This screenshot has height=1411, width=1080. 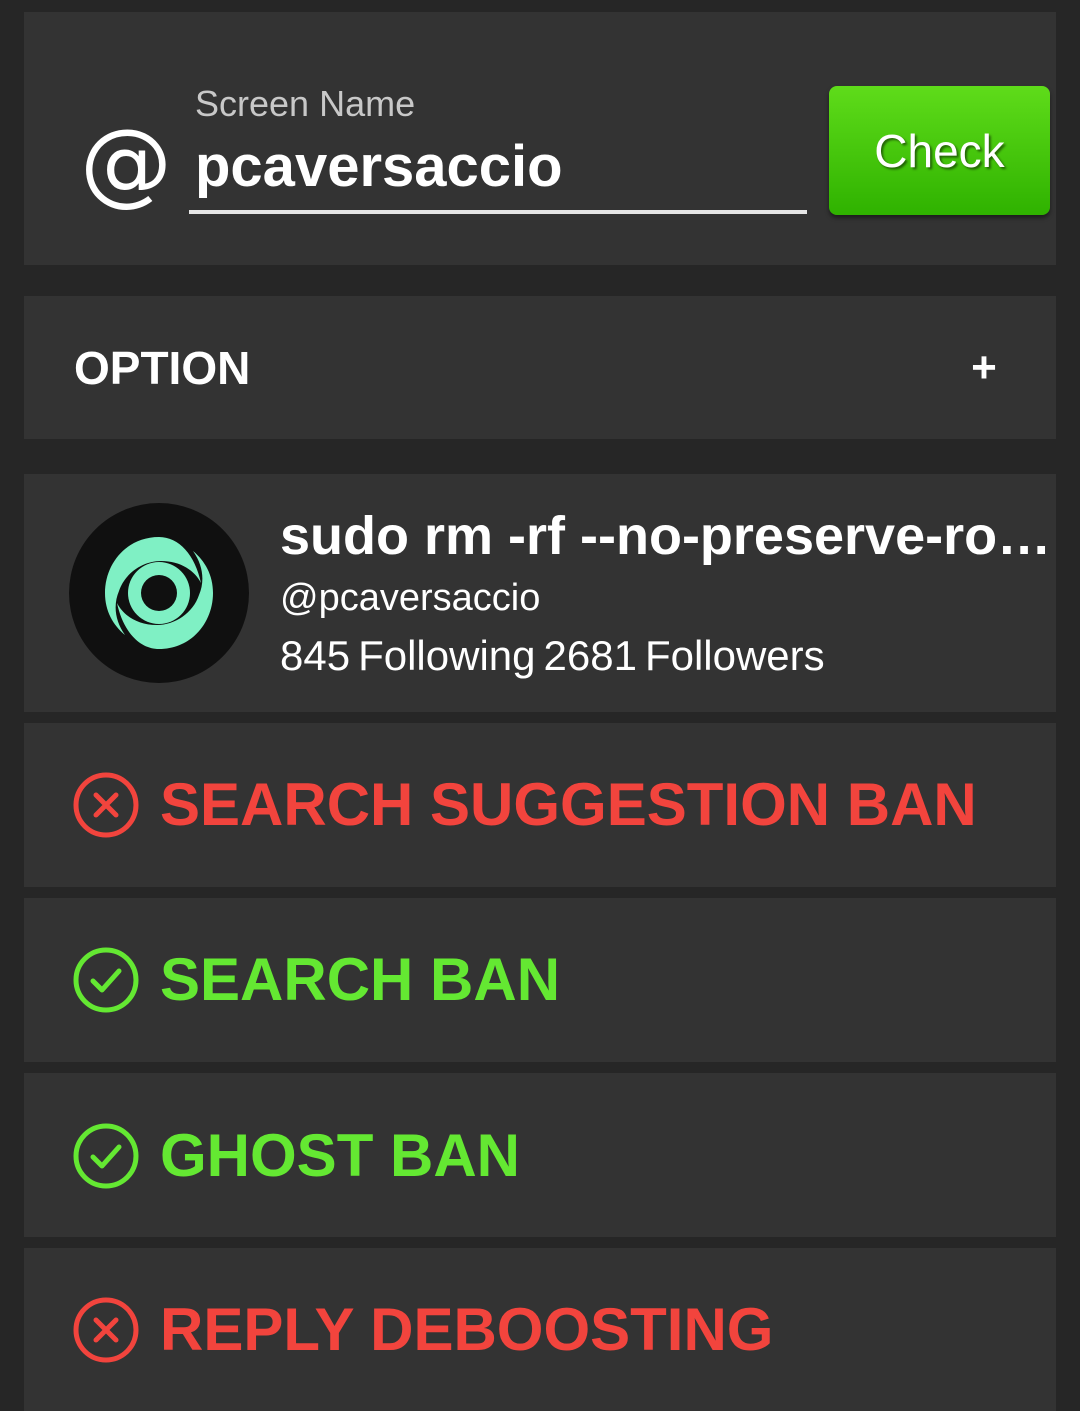 I want to click on cyclone-logo-icon, so click(x=159, y=593).